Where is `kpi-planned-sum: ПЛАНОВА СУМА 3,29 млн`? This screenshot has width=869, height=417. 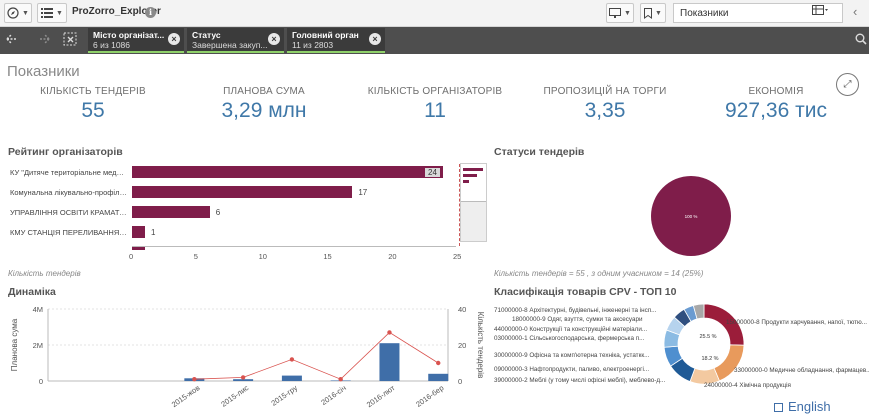 kpi-planned-sum: ПЛАНОВА СУМА 3,29 млн is located at coordinates (264, 104).